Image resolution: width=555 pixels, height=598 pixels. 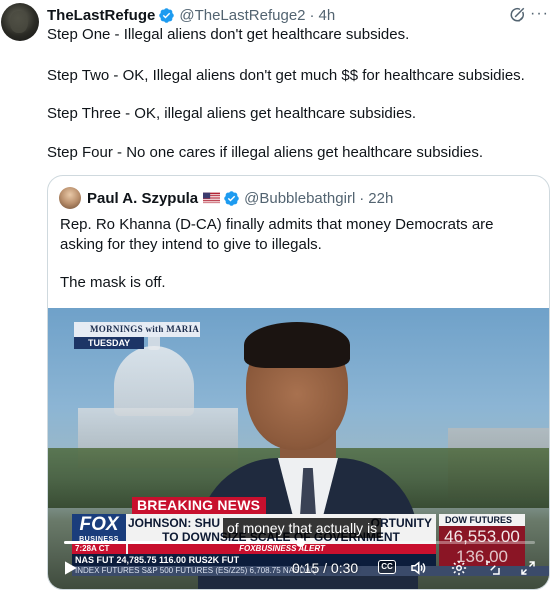 What do you see at coordinates (101, 15) in the screenshot?
I see `author-name: TheLastRefuge` at bounding box center [101, 15].